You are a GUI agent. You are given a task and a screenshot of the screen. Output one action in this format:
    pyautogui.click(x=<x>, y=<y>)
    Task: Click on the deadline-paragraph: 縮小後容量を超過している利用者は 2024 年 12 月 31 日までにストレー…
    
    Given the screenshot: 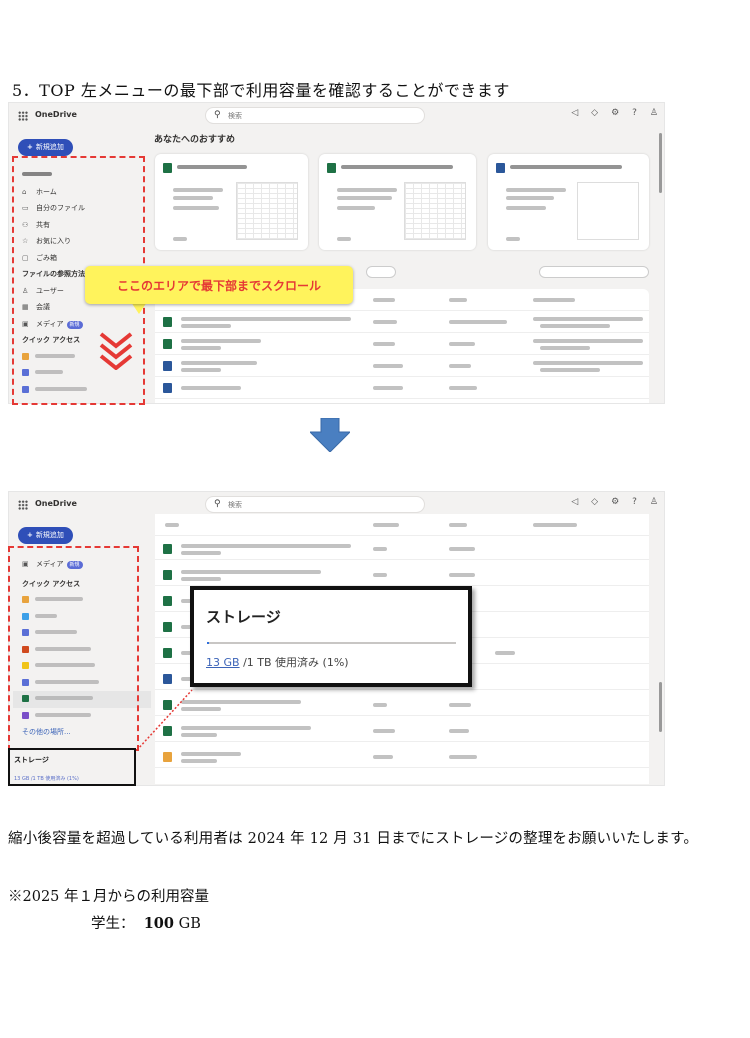 What is the action you would take?
    pyautogui.click(x=353, y=839)
    